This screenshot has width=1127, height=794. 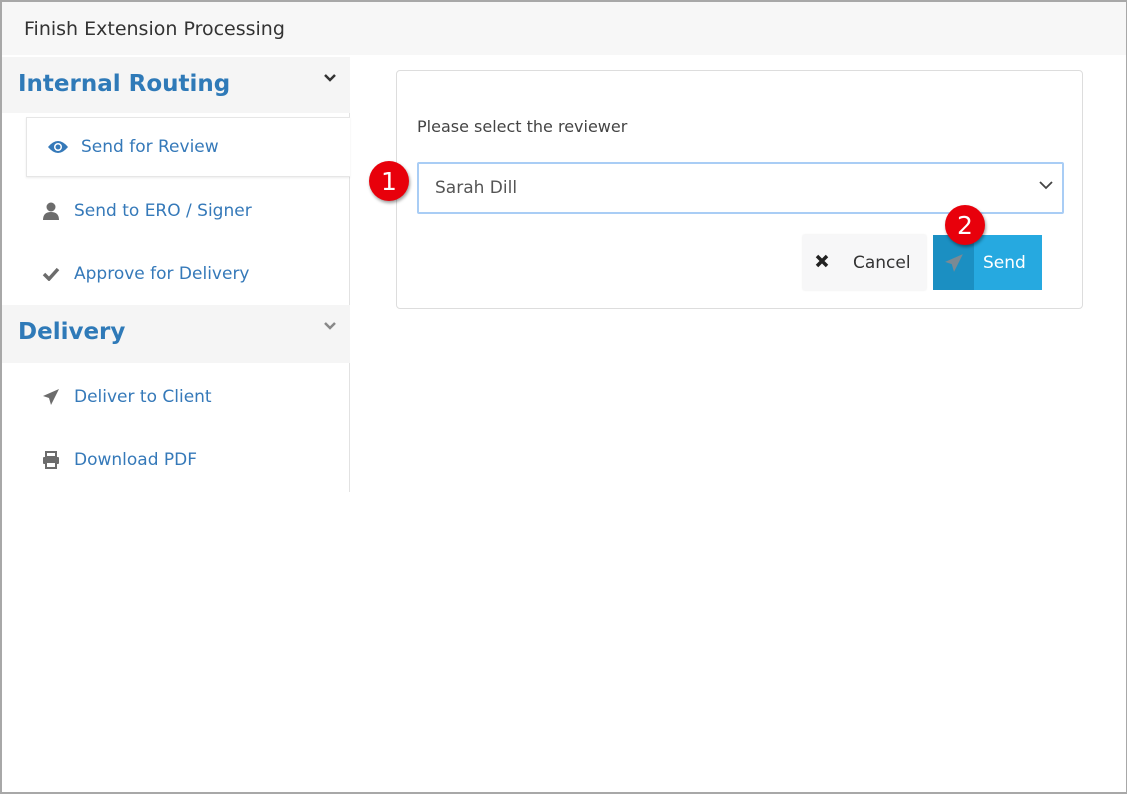 What do you see at coordinates (58, 147) in the screenshot?
I see `eye-icon` at bounding box center [58, 147].